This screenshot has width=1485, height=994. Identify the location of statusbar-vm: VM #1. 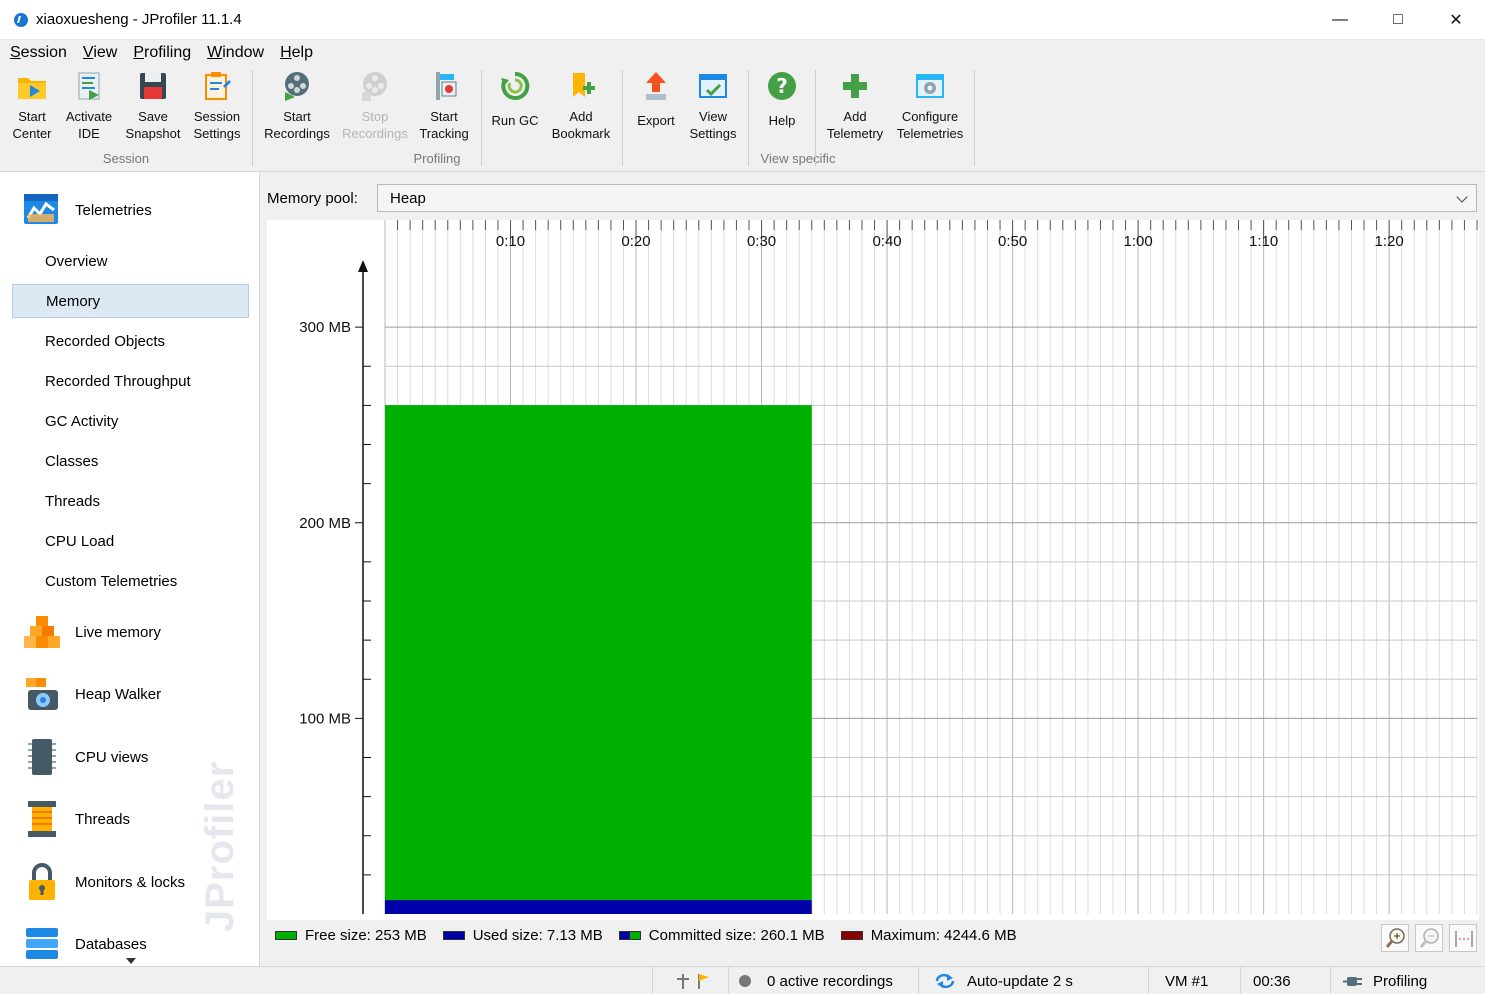
(1194, 980).